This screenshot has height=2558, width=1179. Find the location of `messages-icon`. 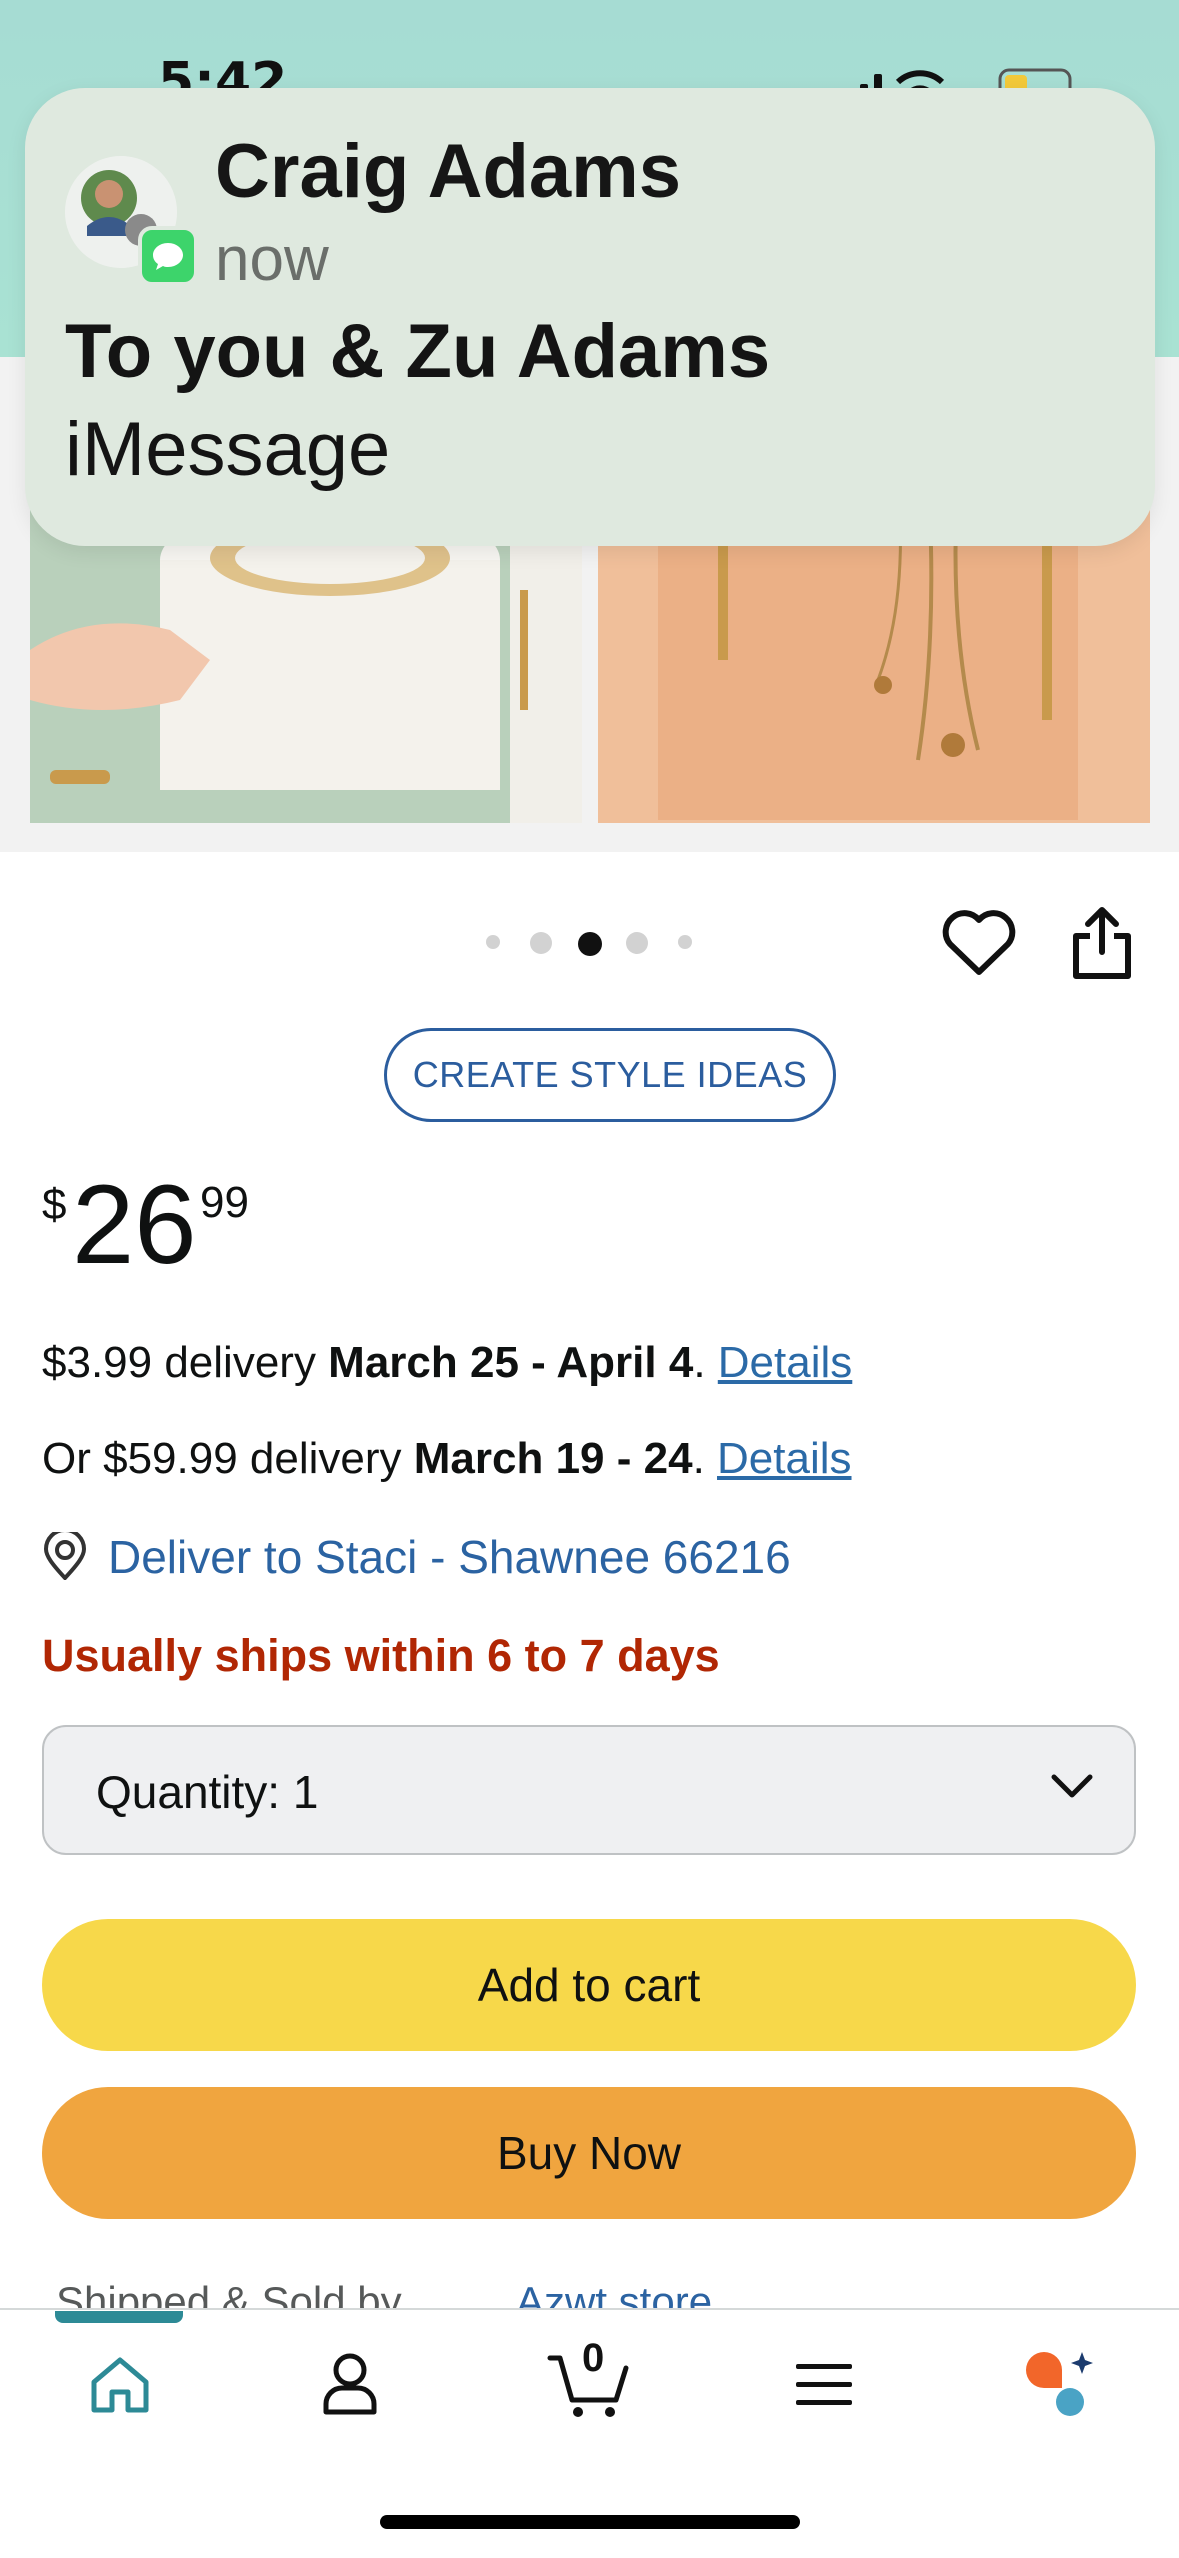

messages-icon is located at coordinates (168, 256).